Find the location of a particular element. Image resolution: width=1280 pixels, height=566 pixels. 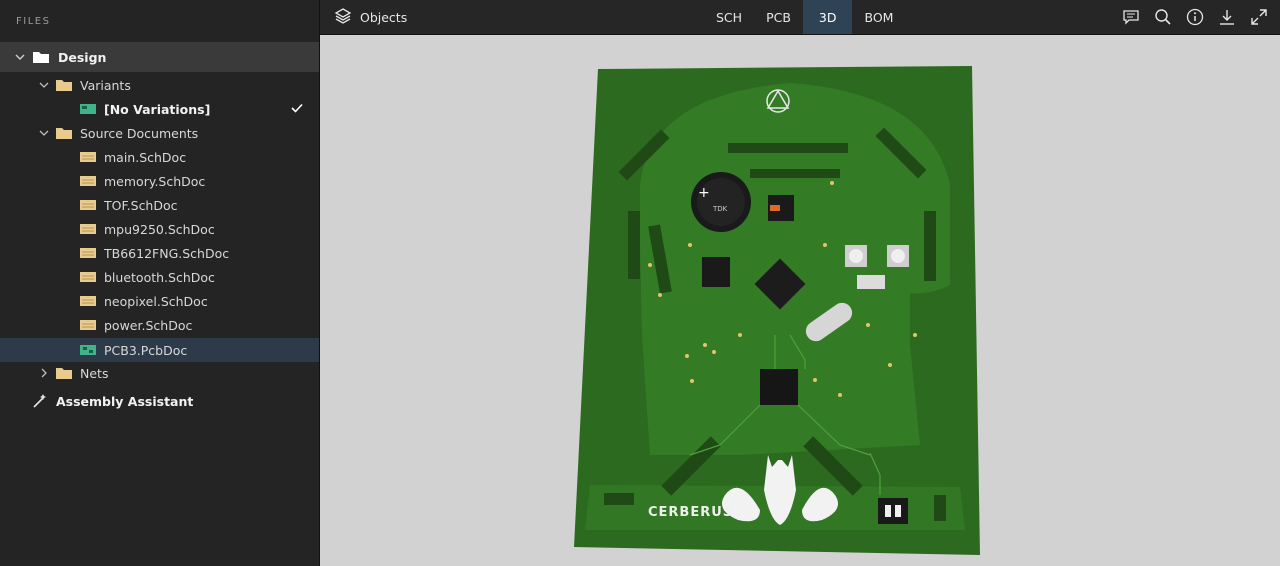

tree-item-design: Design is located at coordinates (159, 57).